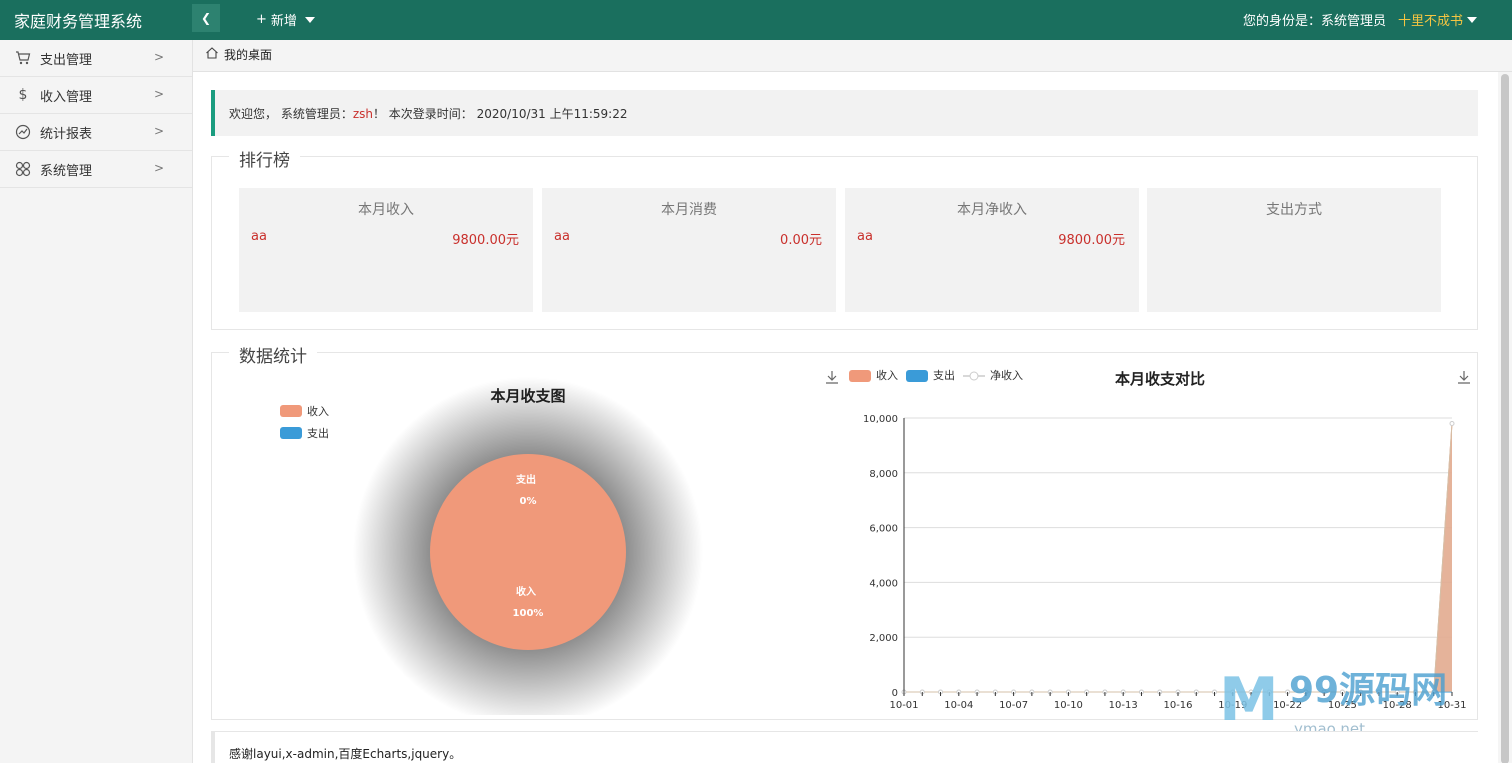  What do you see at coordinates (880, 419) in the screenshot?
I see `y-tick-label: 10,000` at bounding box center [880, 419].